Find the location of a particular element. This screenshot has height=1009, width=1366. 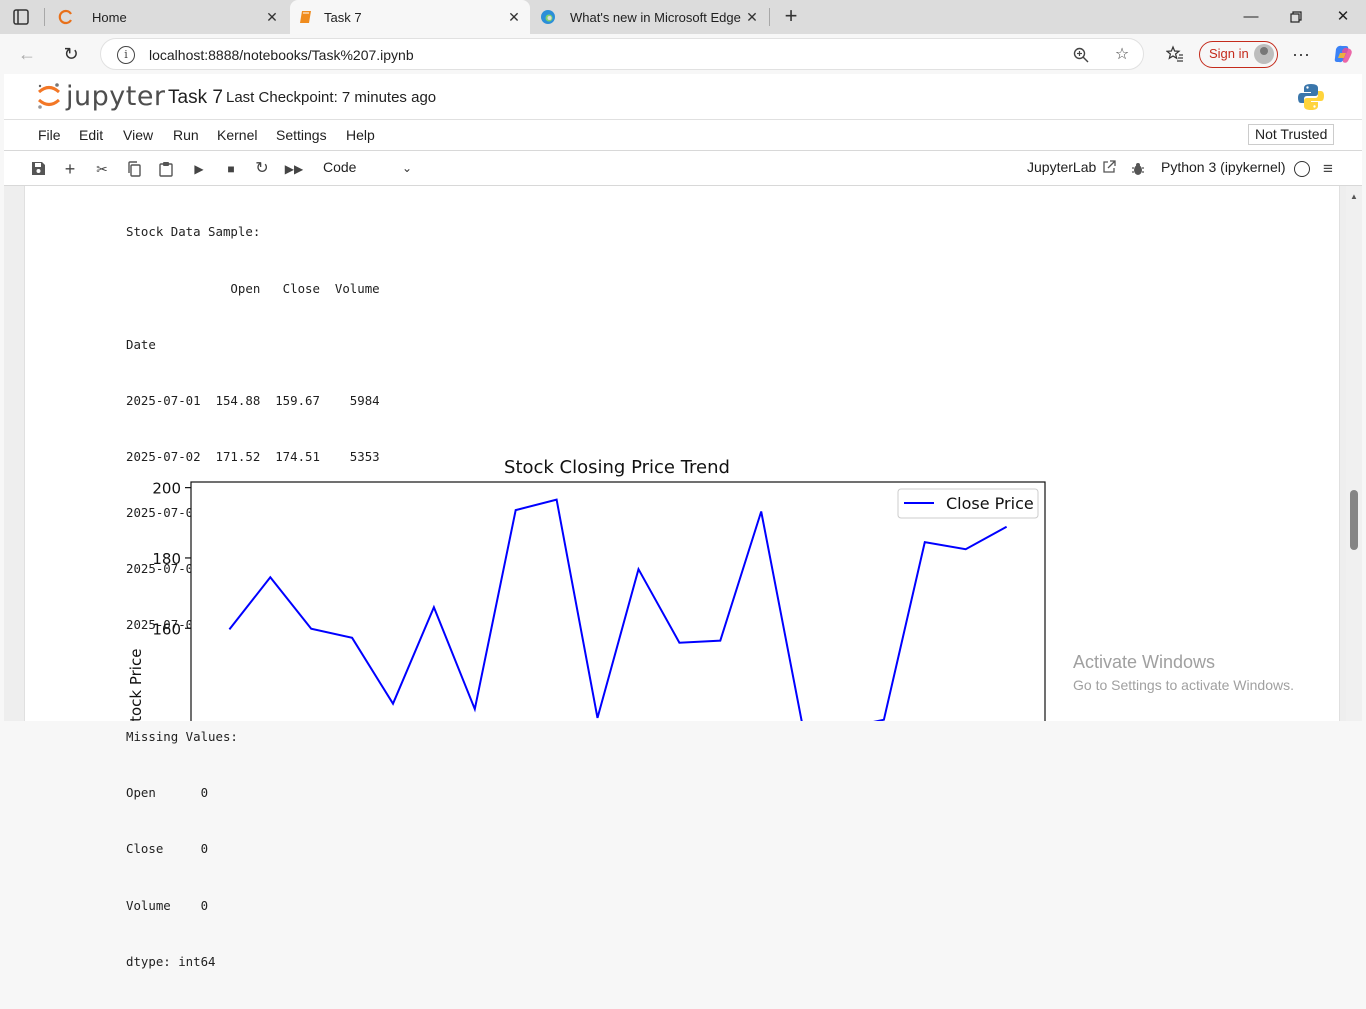

notebook-scrollbar: ▲ is located at coordinates (1354, 453).